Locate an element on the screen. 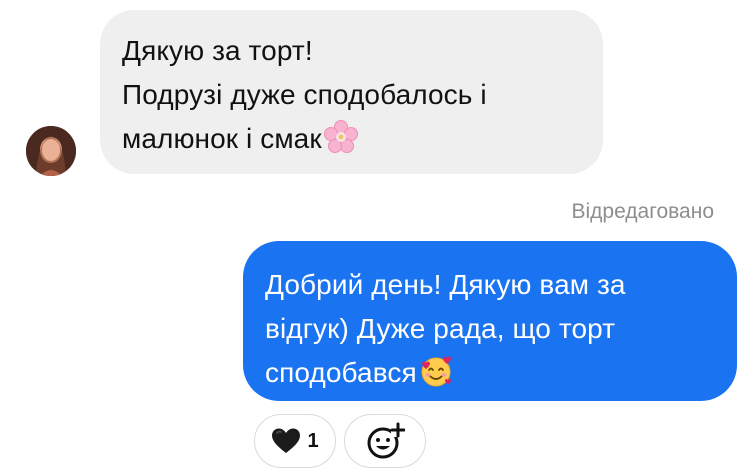 Image resolution: width=748 pixels, height=476 pixels. outgoing-message-line-1: Добрий день! Дякую вам за is located at coordinates (445, 284).